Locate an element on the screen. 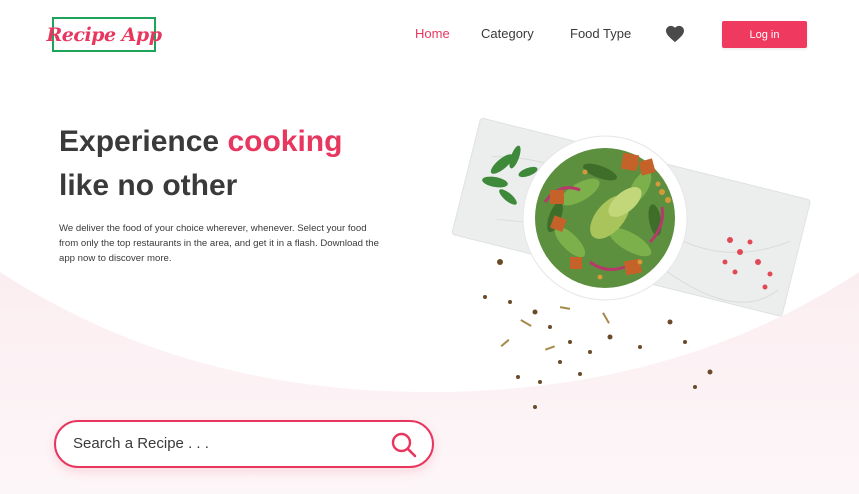 The height and width of the screenshot is (494, 859). hero-title-line2: like no other is located at coordinates (148, 185).